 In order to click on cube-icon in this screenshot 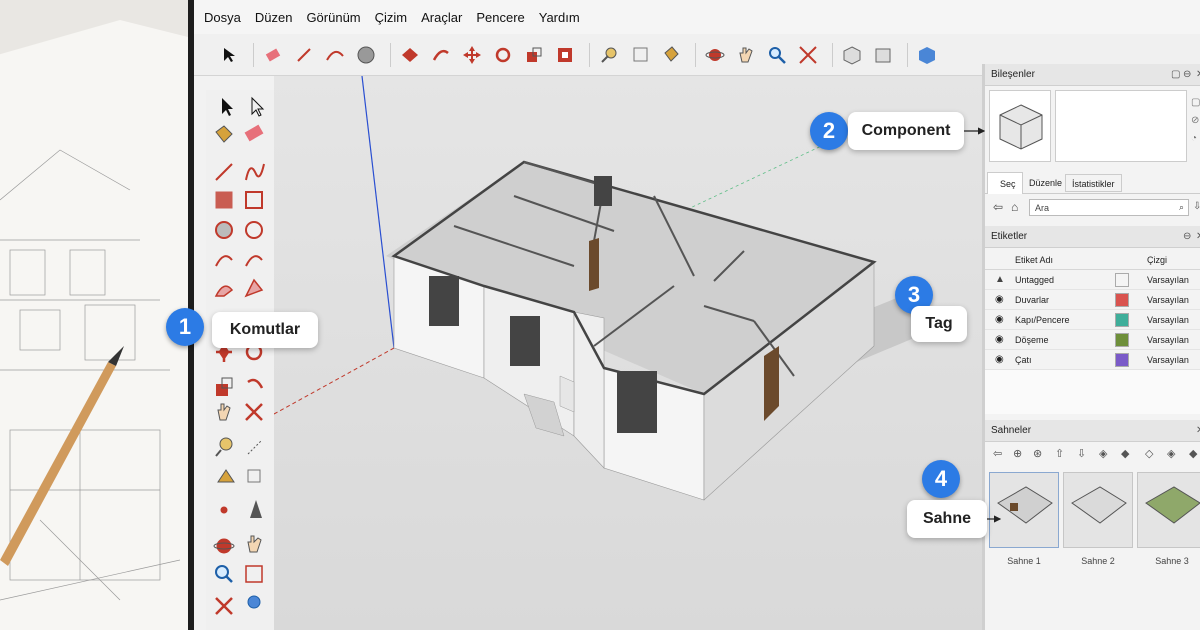, I will do `click(1021, 127)`.